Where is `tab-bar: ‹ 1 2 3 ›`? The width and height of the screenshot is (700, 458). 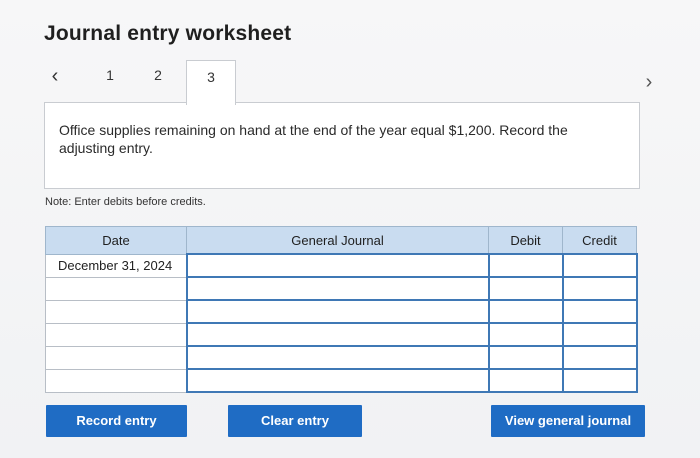 tab-bar: ‹ 1 2 3 › is located at coordinates (352, 82).